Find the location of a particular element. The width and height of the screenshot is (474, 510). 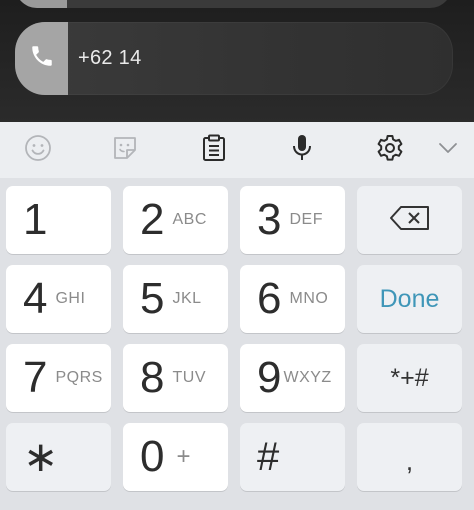

key-4: 4 GHI is located at coordinates (58, 299).